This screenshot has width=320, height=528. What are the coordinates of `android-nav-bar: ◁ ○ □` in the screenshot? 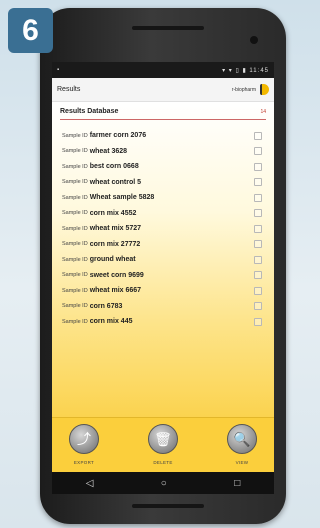 It's located at (163, 483).